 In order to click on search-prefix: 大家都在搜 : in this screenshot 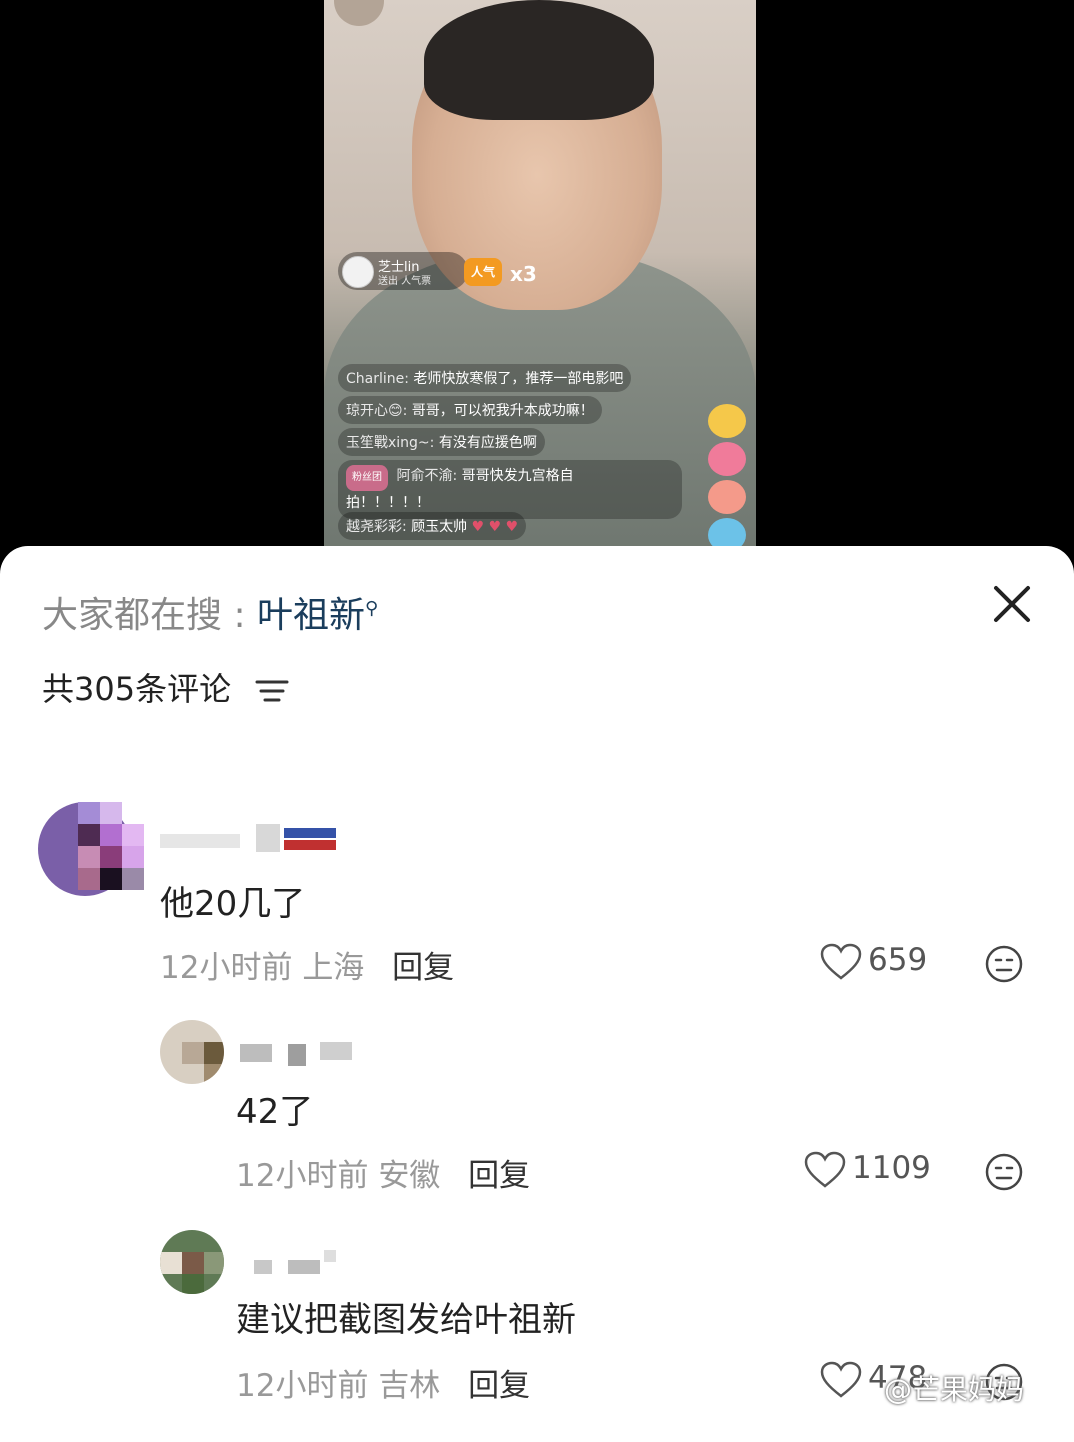, I will do `click(144, 615)`.